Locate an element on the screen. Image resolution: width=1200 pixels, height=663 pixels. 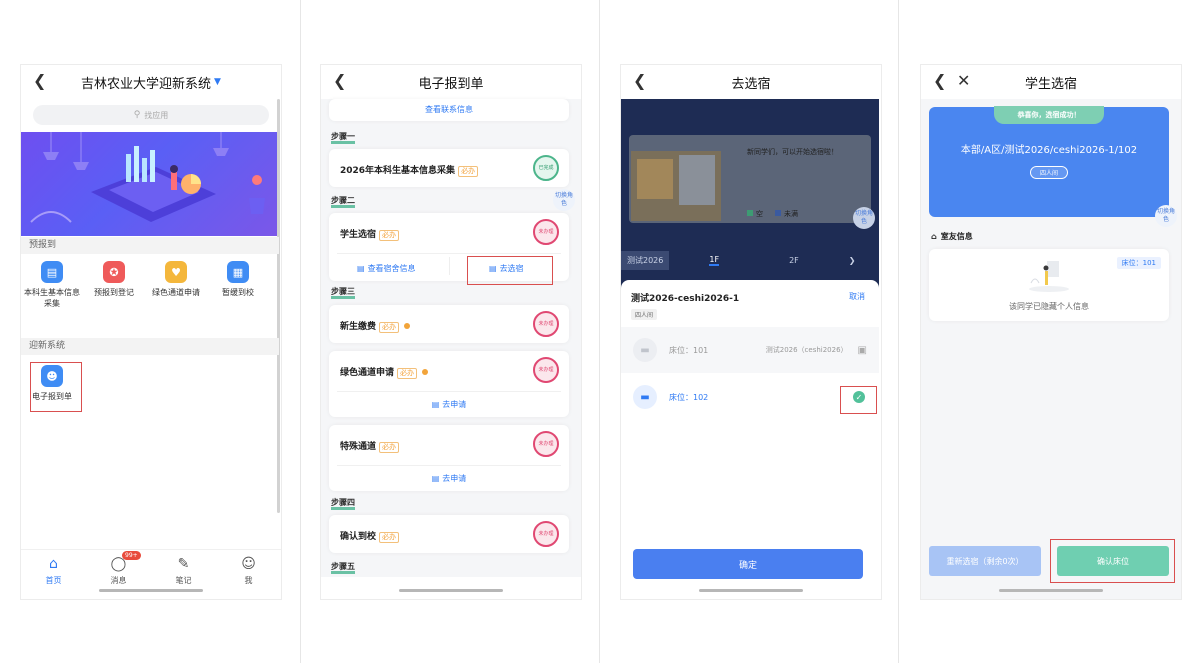
cancel-button: 取消 is located at coordinates (857, 296).